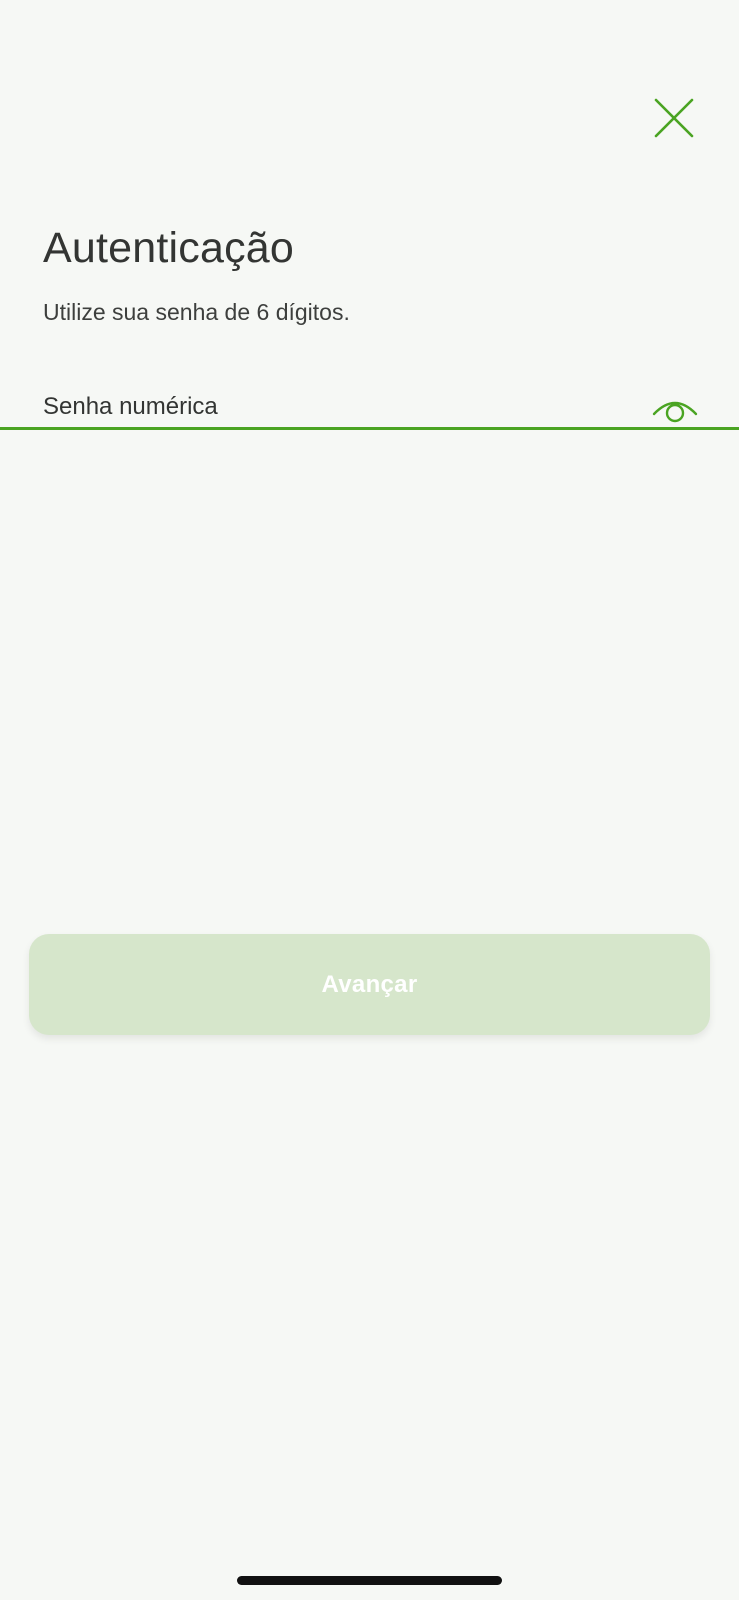 Image resolution: width=739 pixels, height=1600 pixels. What do you see at coordinates (345, 407) in the screenshot?
I see `password-input` at bounding box center [345, 407].